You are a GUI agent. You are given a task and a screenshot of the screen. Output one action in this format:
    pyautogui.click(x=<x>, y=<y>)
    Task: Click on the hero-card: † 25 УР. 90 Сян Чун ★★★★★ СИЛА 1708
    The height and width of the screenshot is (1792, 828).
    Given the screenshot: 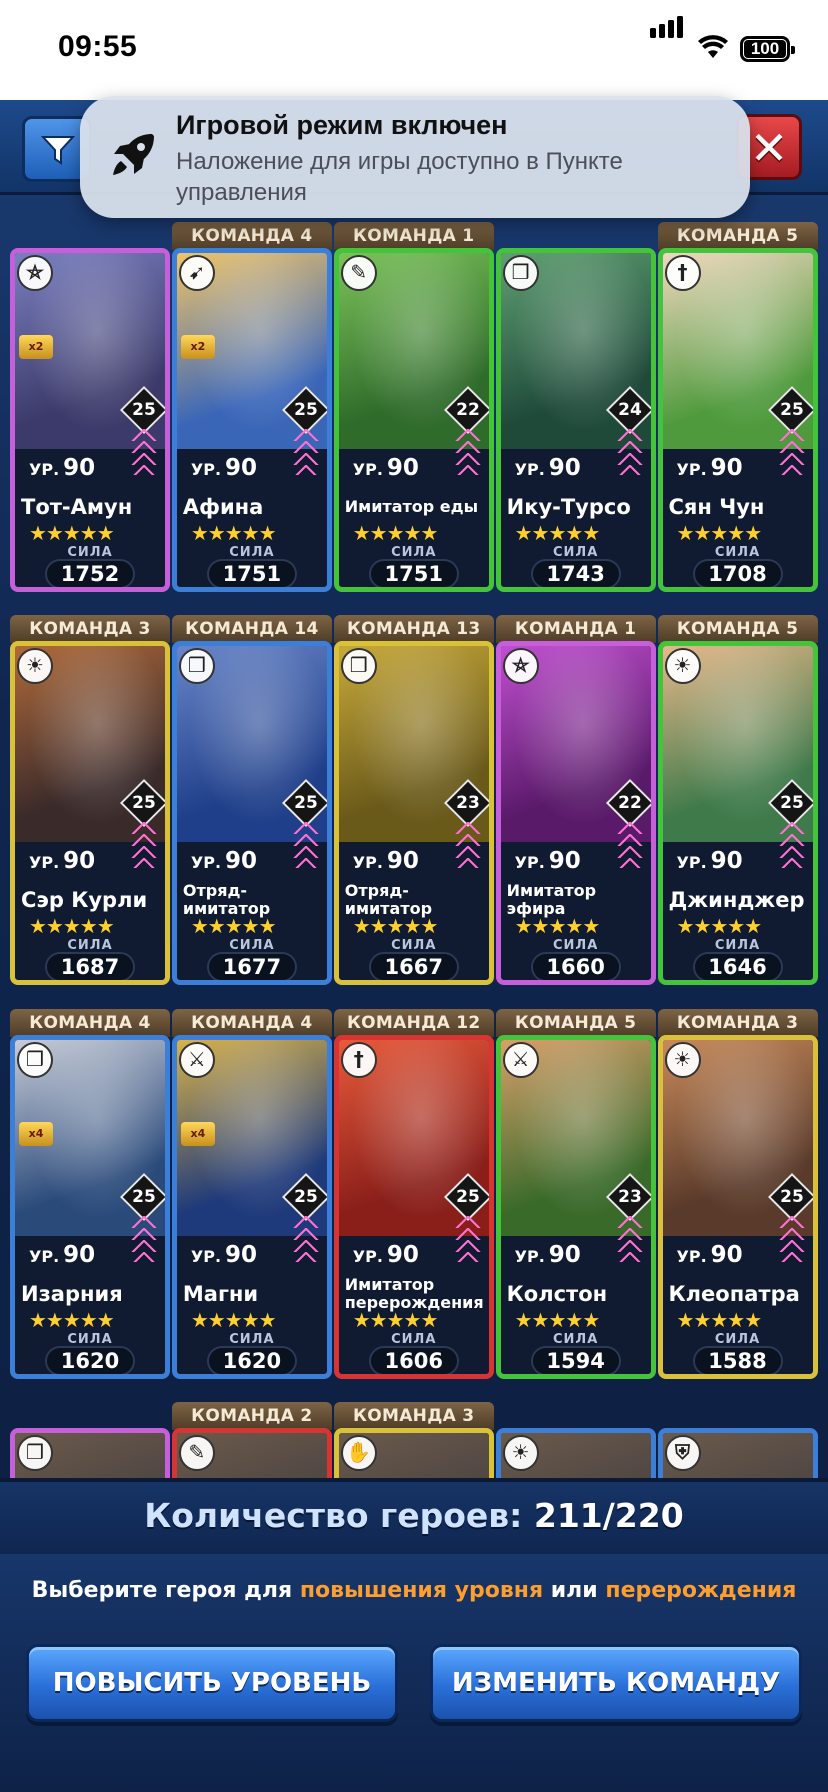 What is the action you would take?
    pyautogui.click(x=737, y=420)
    